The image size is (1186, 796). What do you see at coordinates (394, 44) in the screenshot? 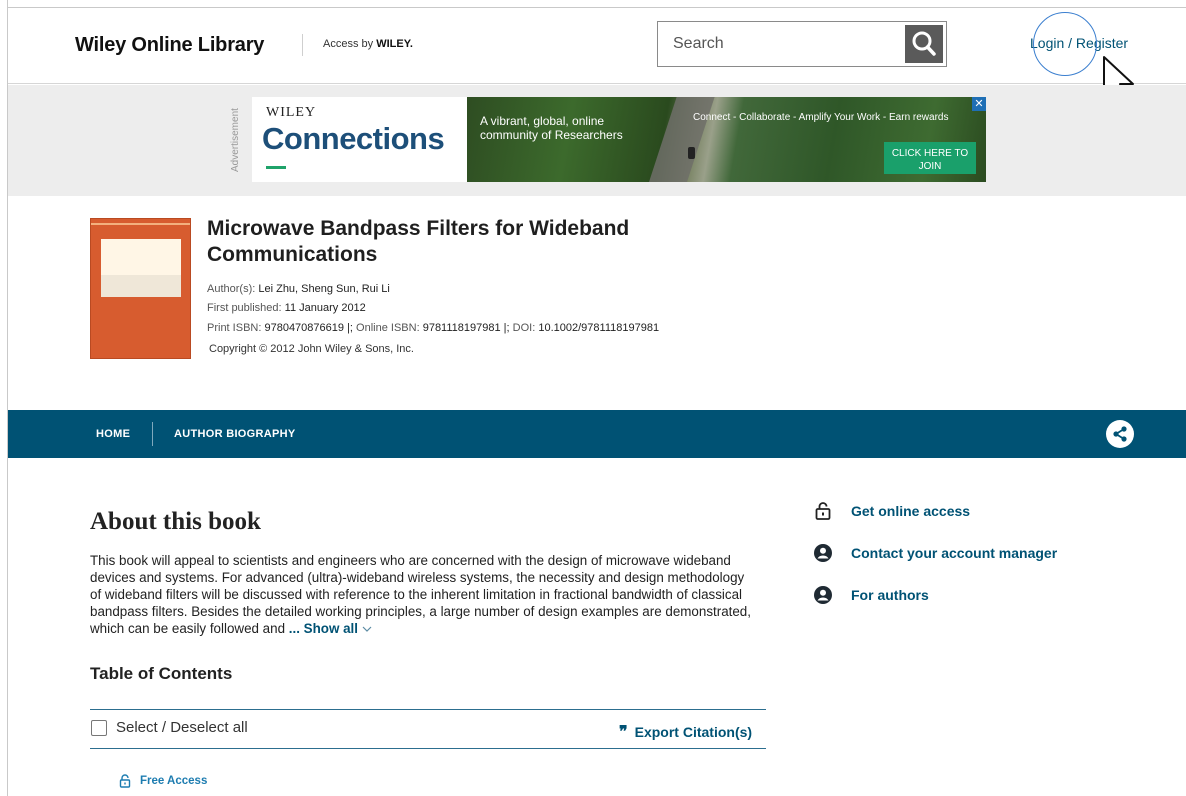
I see `access-by-brand: WILEY.` at bounding box center [394, 44].